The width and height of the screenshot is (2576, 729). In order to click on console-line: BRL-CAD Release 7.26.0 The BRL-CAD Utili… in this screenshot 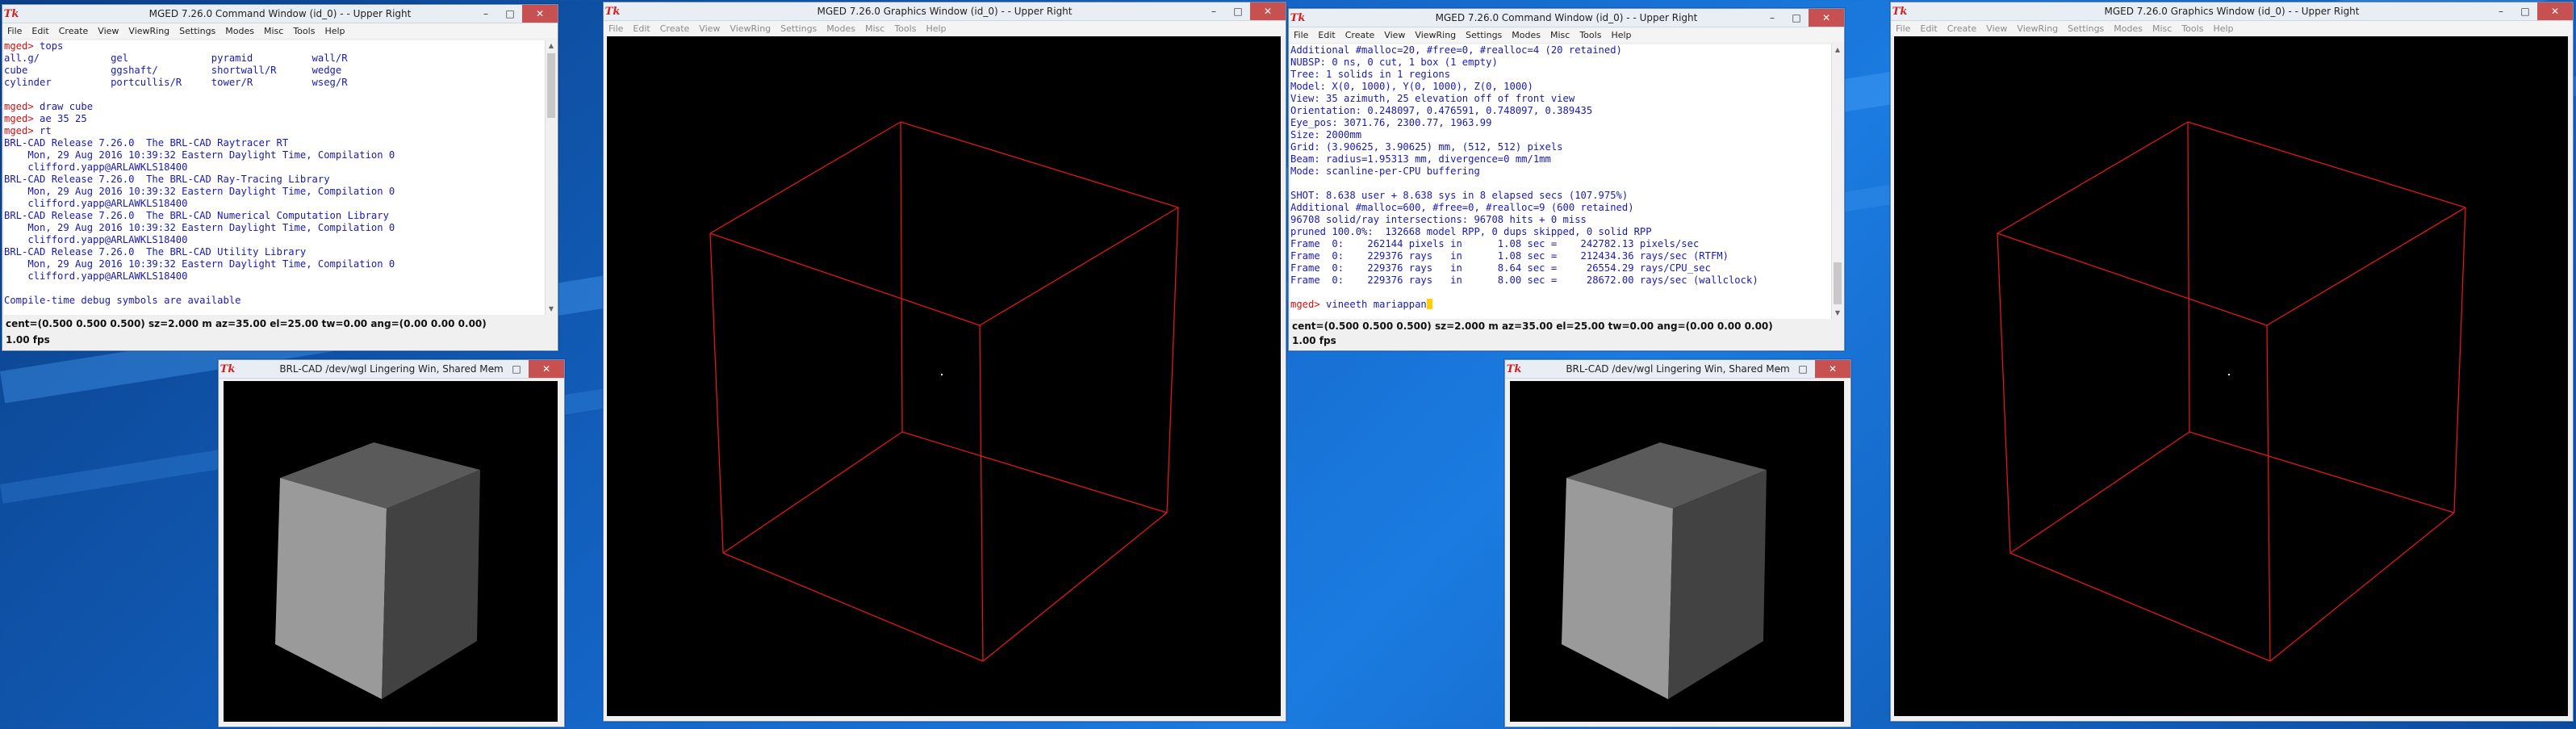, I will do `click(274, 252)`.